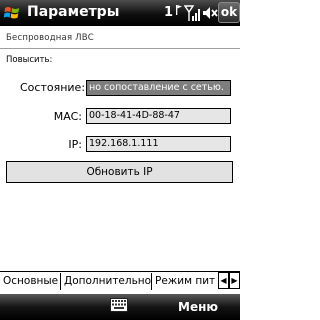 This screenshot has height=320, width=320. Describe the element at coordinates (119, 172) in the screenshot. I see `renew-ip-button: Обновить IP` at that location.